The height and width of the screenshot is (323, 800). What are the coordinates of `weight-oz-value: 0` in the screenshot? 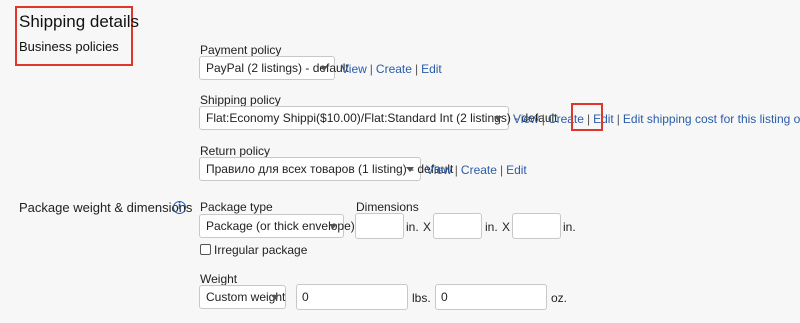 It's located at (444, 297).